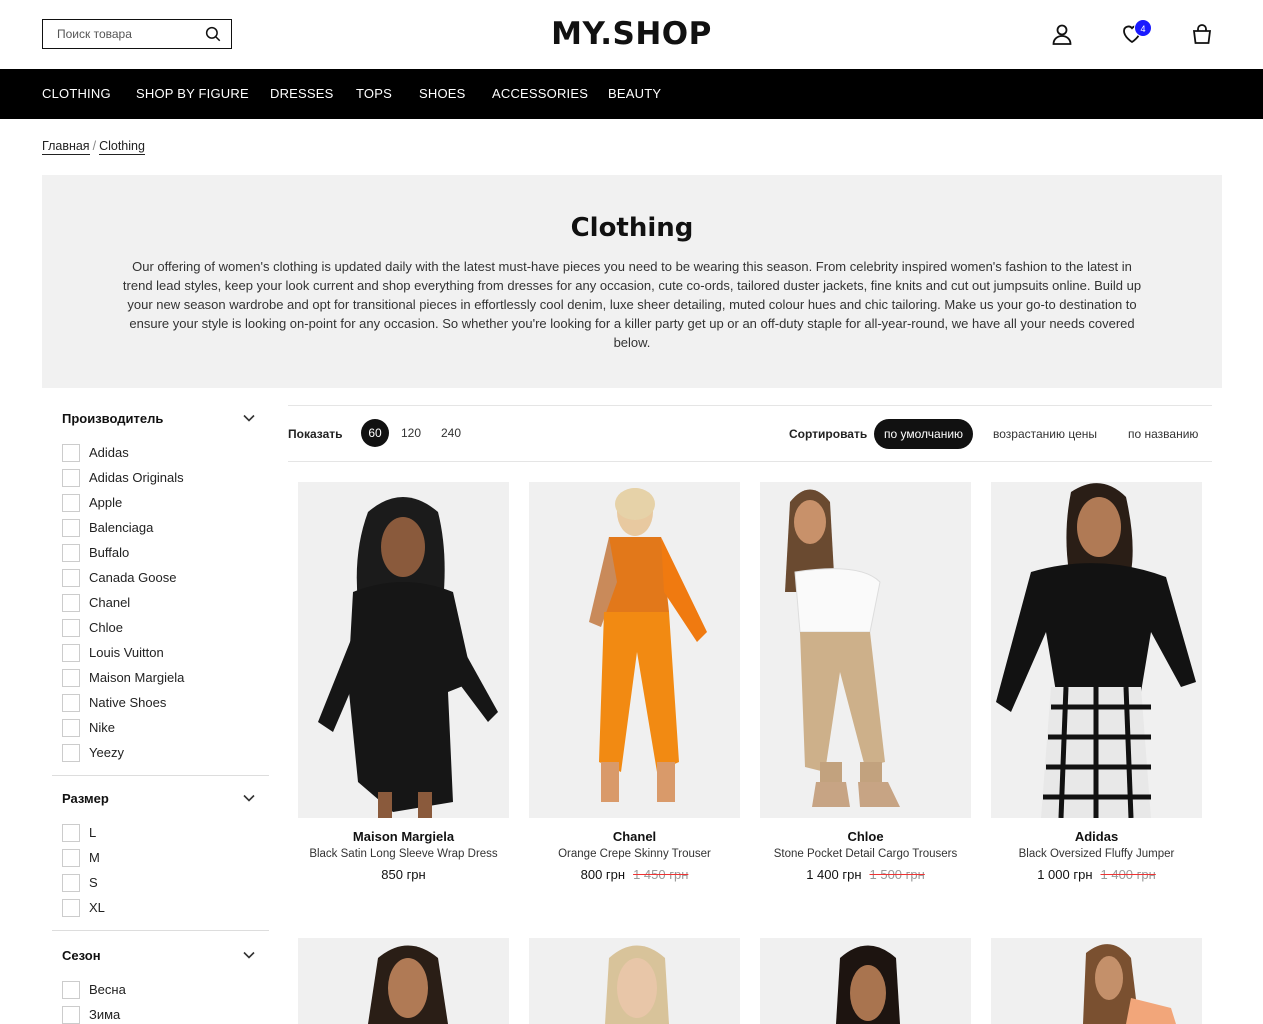 The image size is (1263, 1024). I want to click on product-price-row: 800 грн 1 450 грн, so click(634, 874).